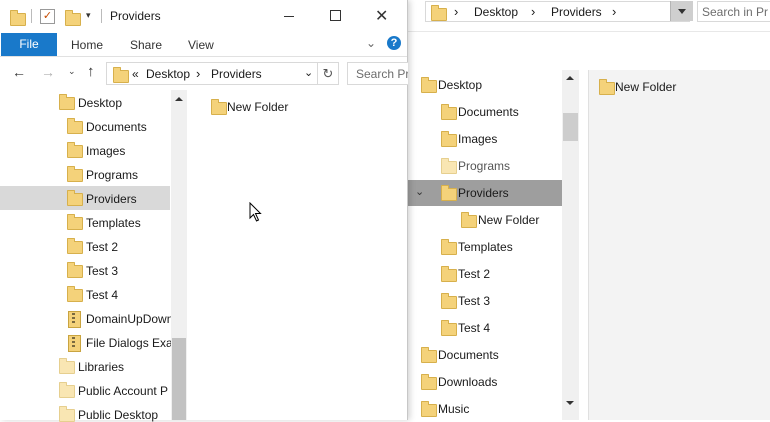 The height and width of the screenshot is (422, 770). I want to click on bg-nav-item-downloads: Downloads, so click(467, 382).